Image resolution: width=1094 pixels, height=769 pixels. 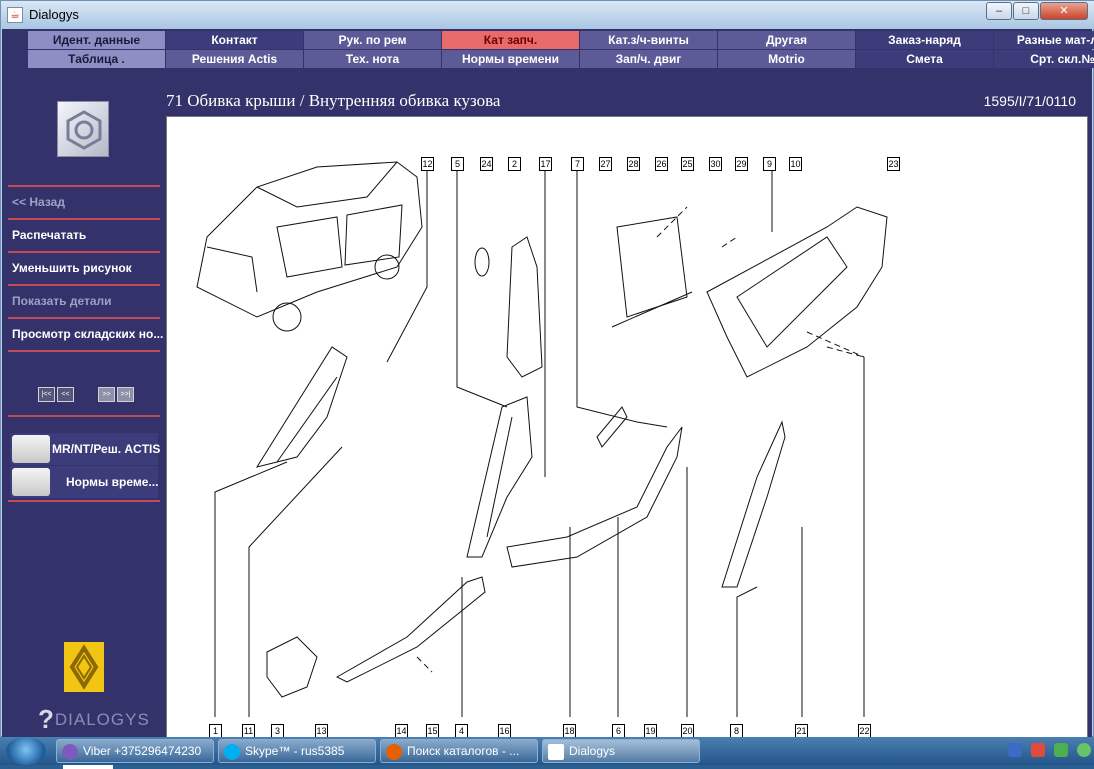 I want to click on prev-page-button: <<, so click(x=65, y=394).